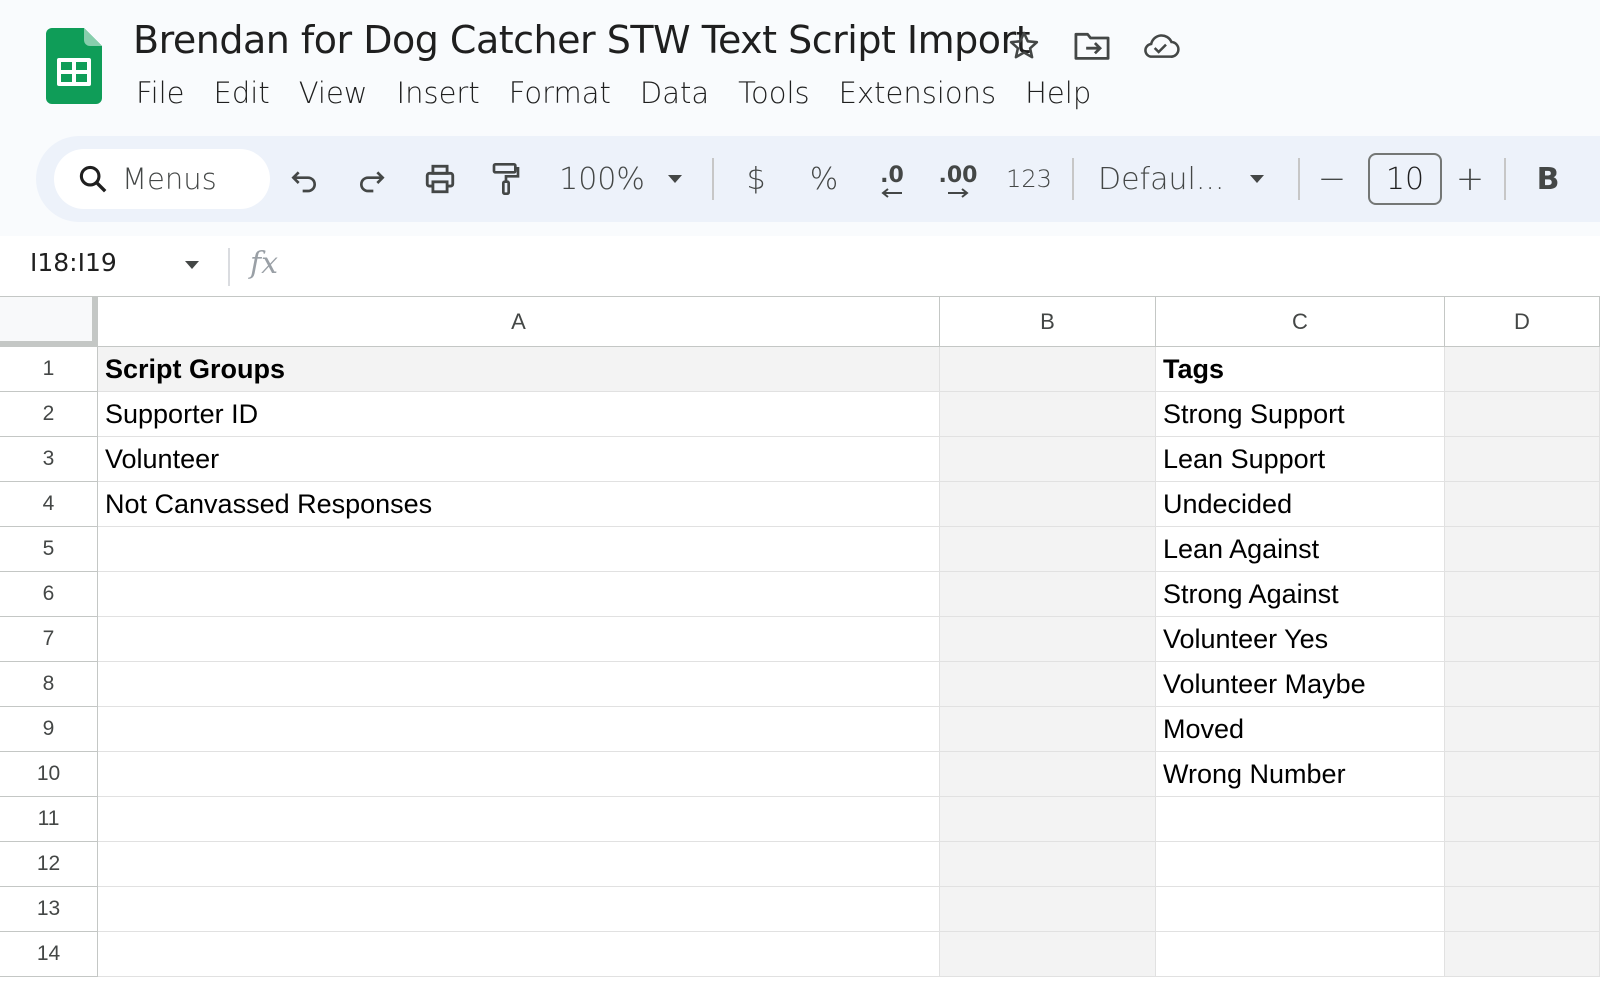  Describe the element at coordinates (892, 179) in the screenshot. I see `decrease-decimal-button: .0` at that location.